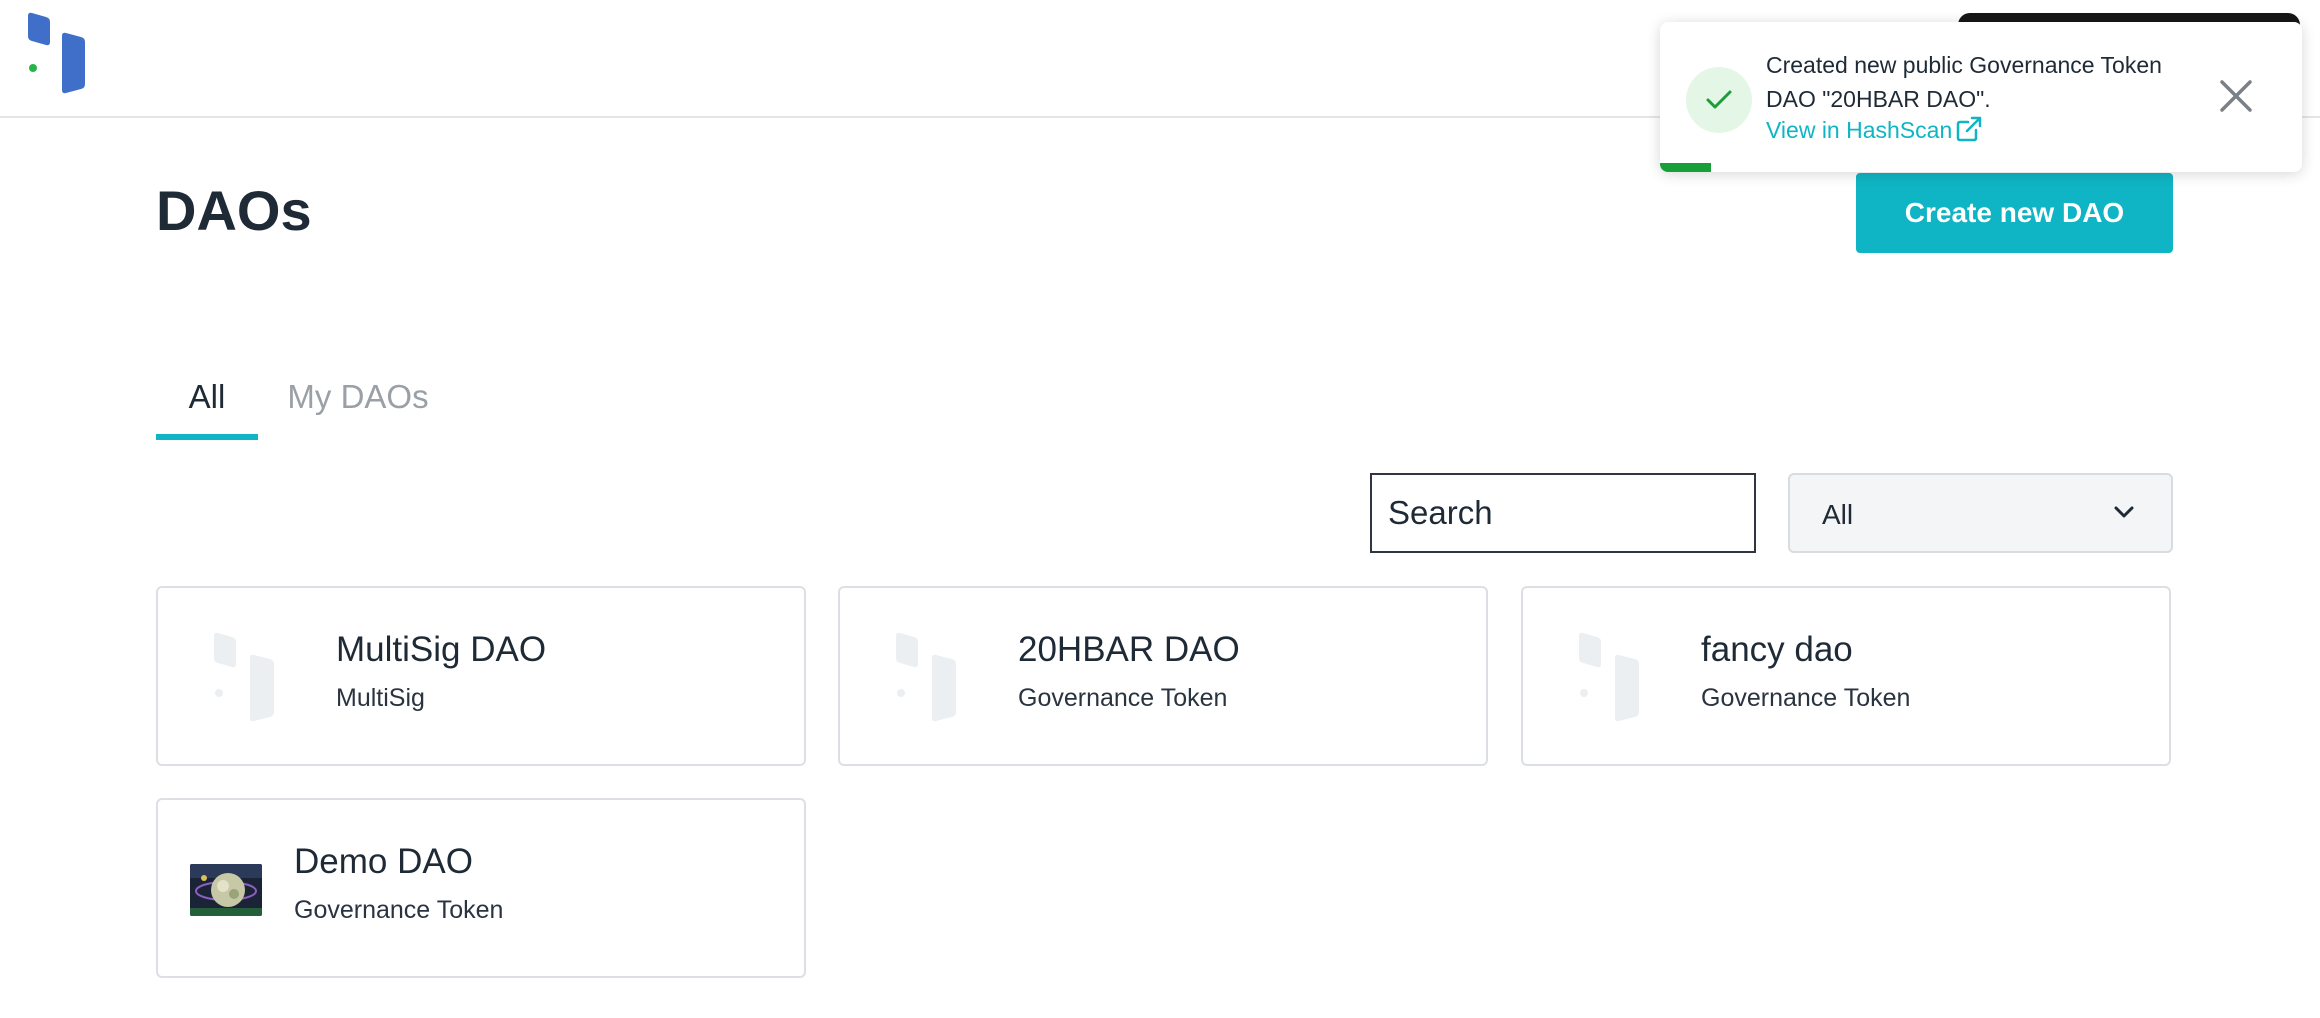  I want to click on tab-all-label: All, so click(207, 396).